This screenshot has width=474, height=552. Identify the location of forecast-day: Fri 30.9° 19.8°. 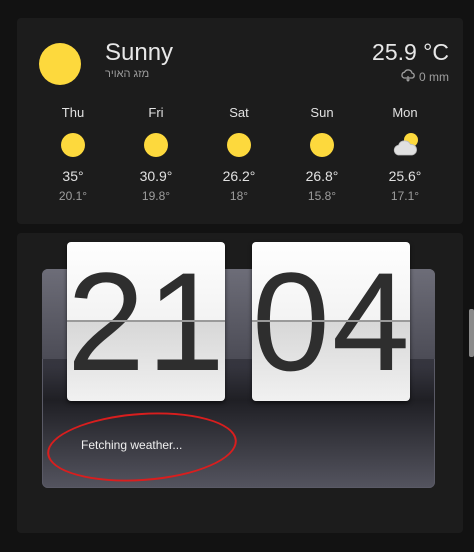
(156, 153).